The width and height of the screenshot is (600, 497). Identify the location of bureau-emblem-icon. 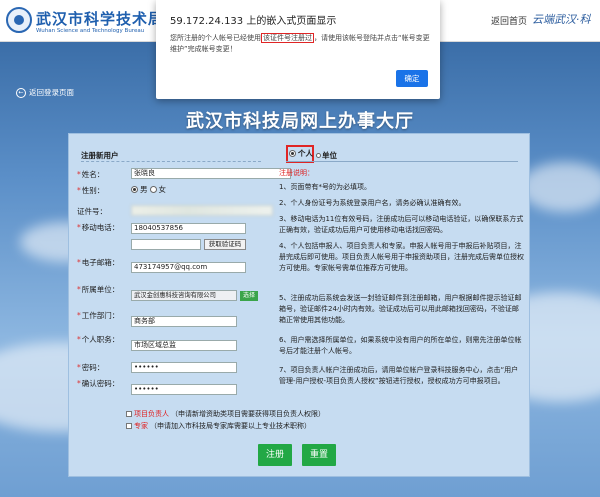
(19, 20).